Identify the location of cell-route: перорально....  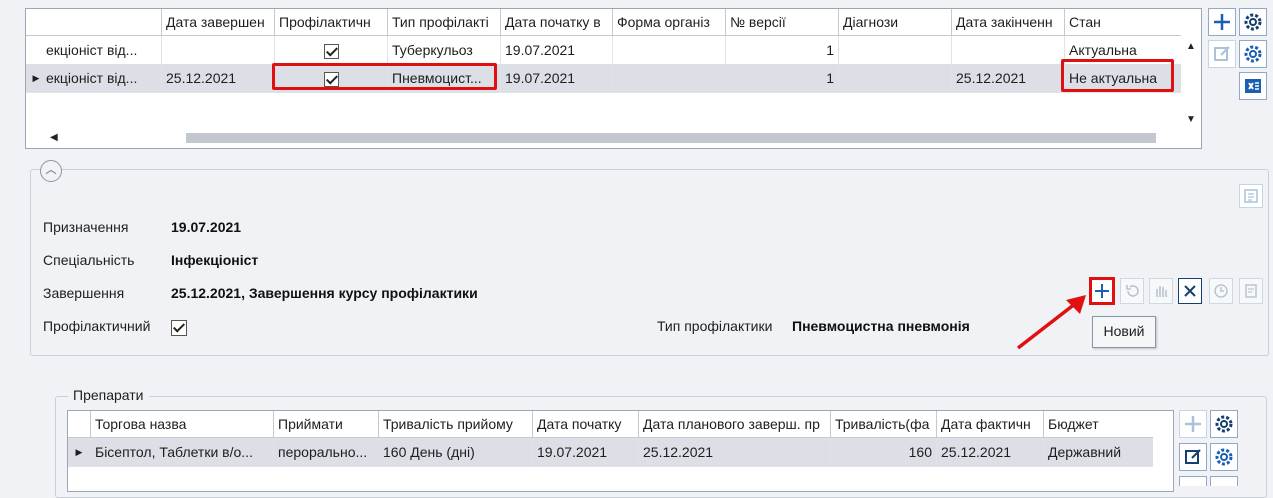
(325, 452).